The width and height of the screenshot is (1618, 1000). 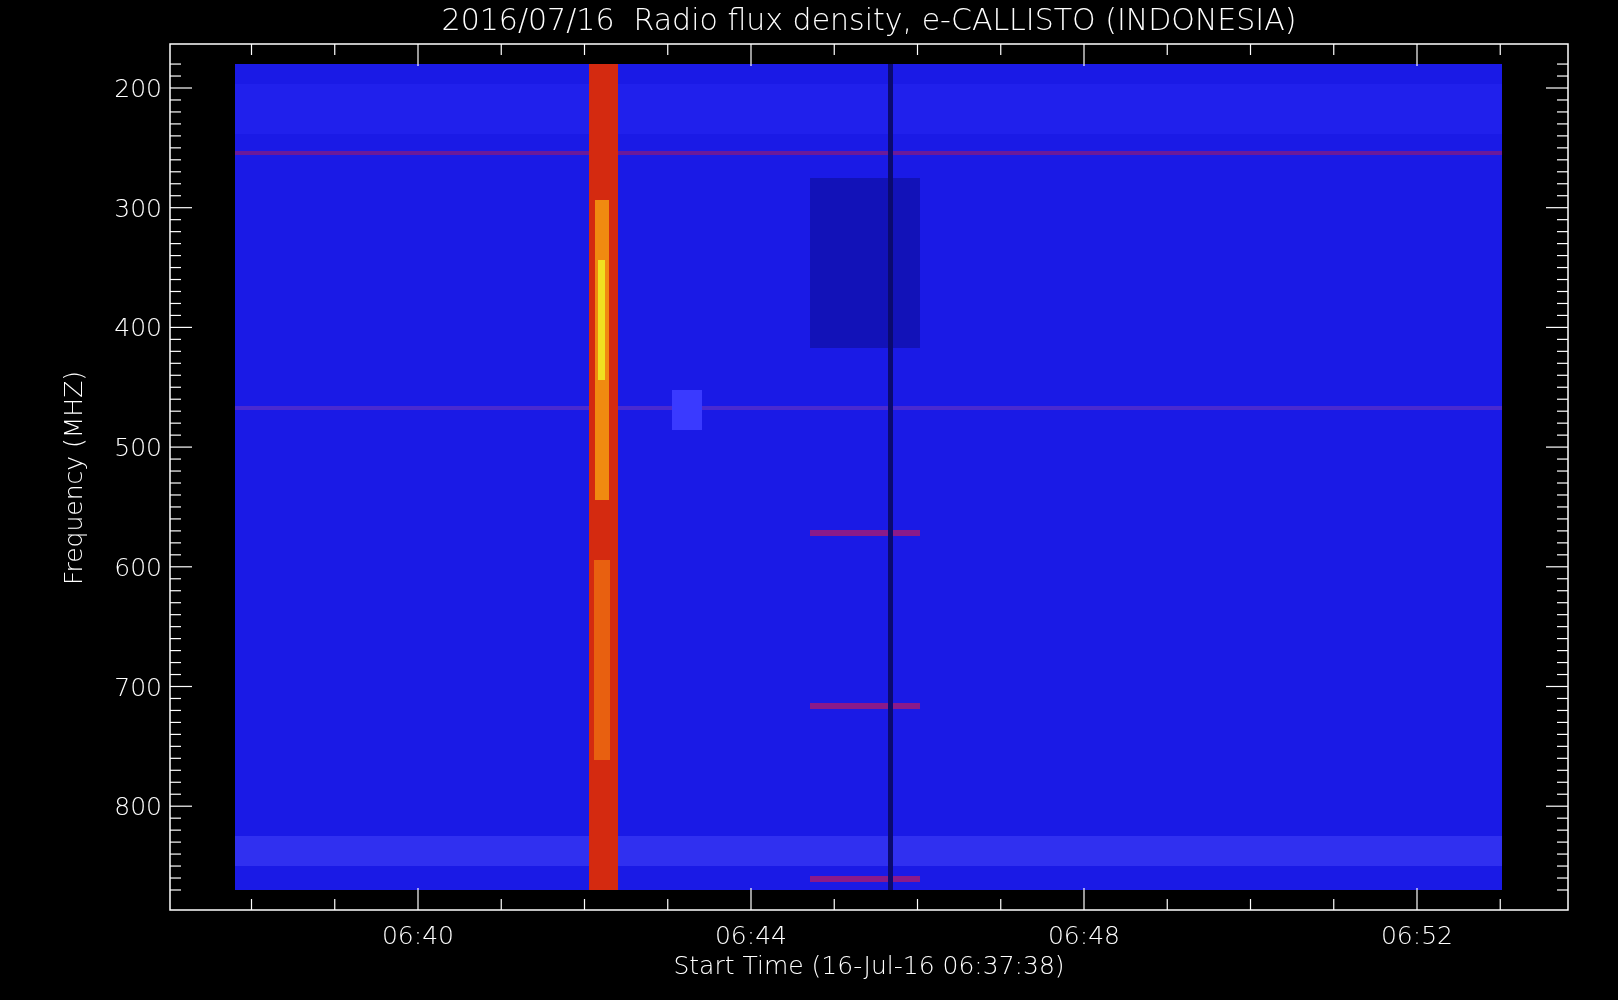 I want to click on x-tick-label: 06:52, so click(x=1417, y=935).